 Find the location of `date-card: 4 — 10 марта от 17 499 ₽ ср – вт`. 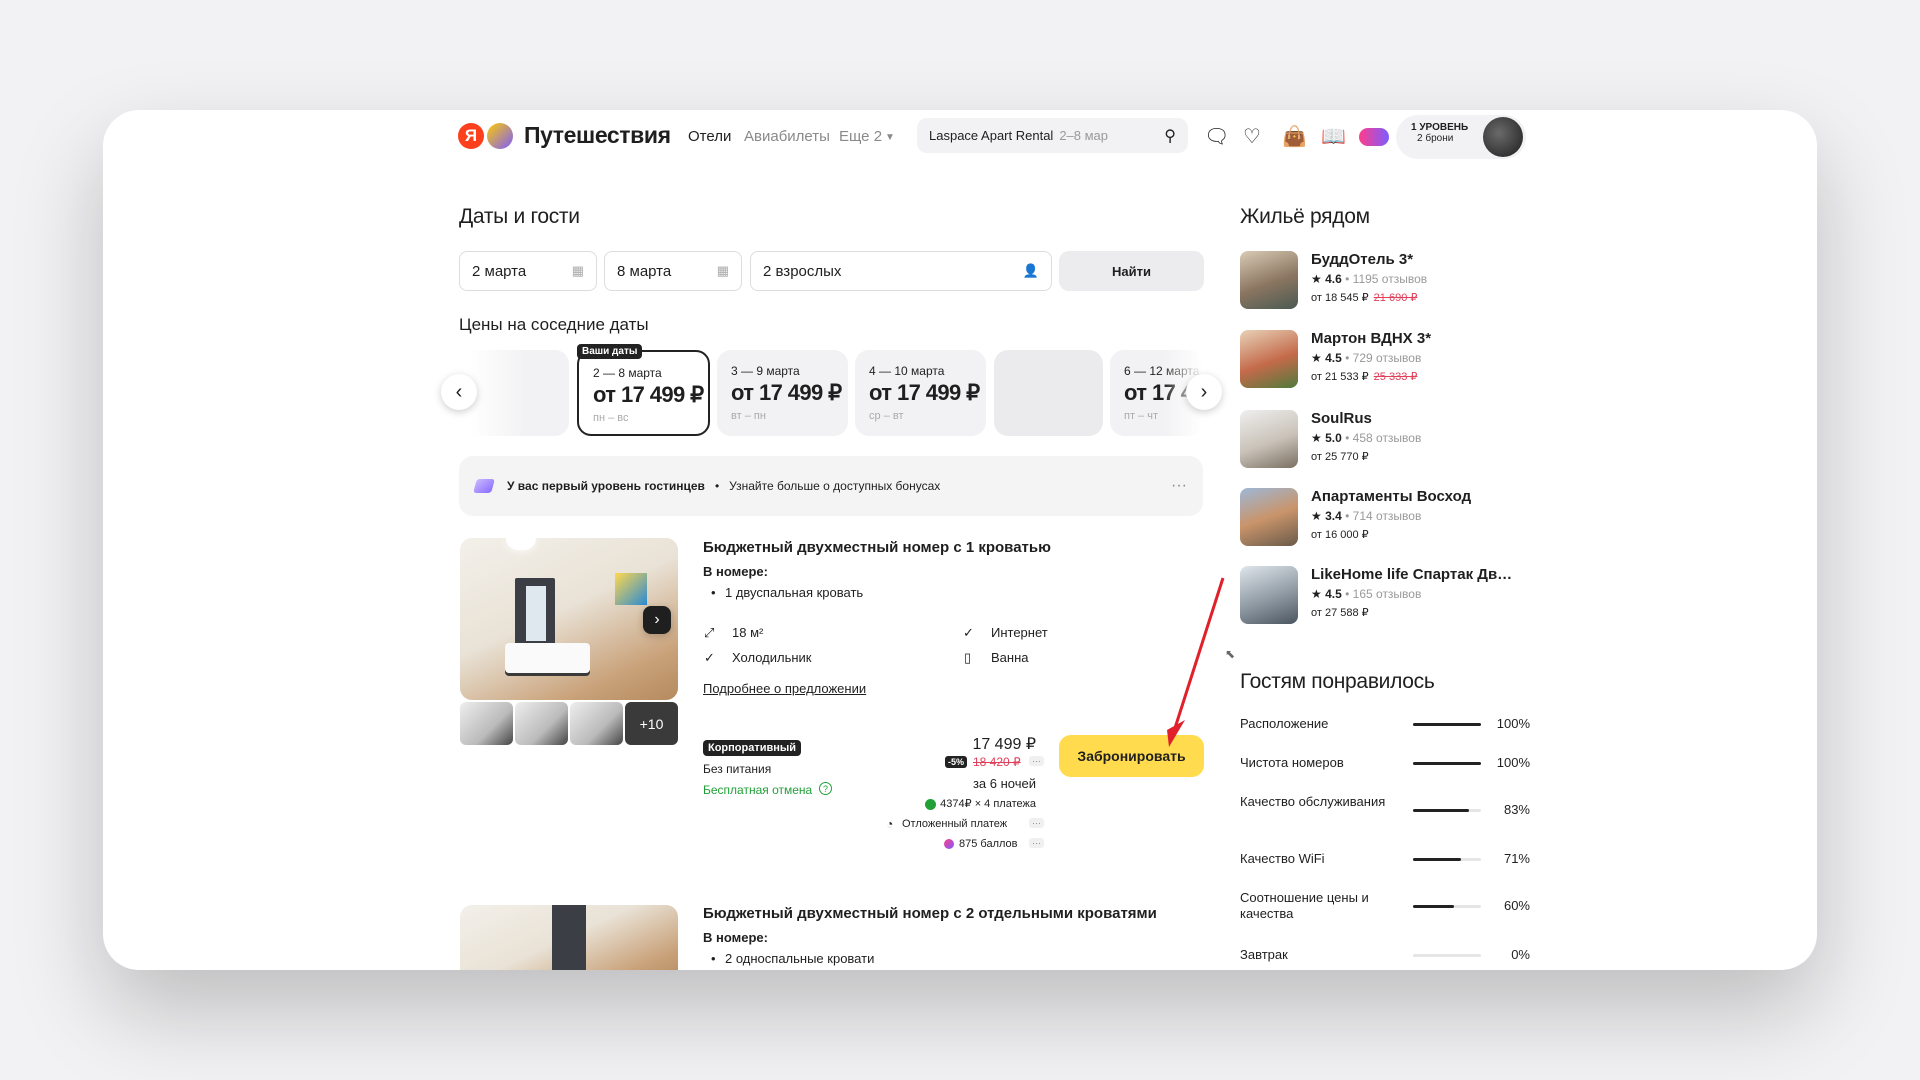

date-card: 4 — 10 марта от 17 499 ₽ ср – вт is located at coordinates (920, 393).